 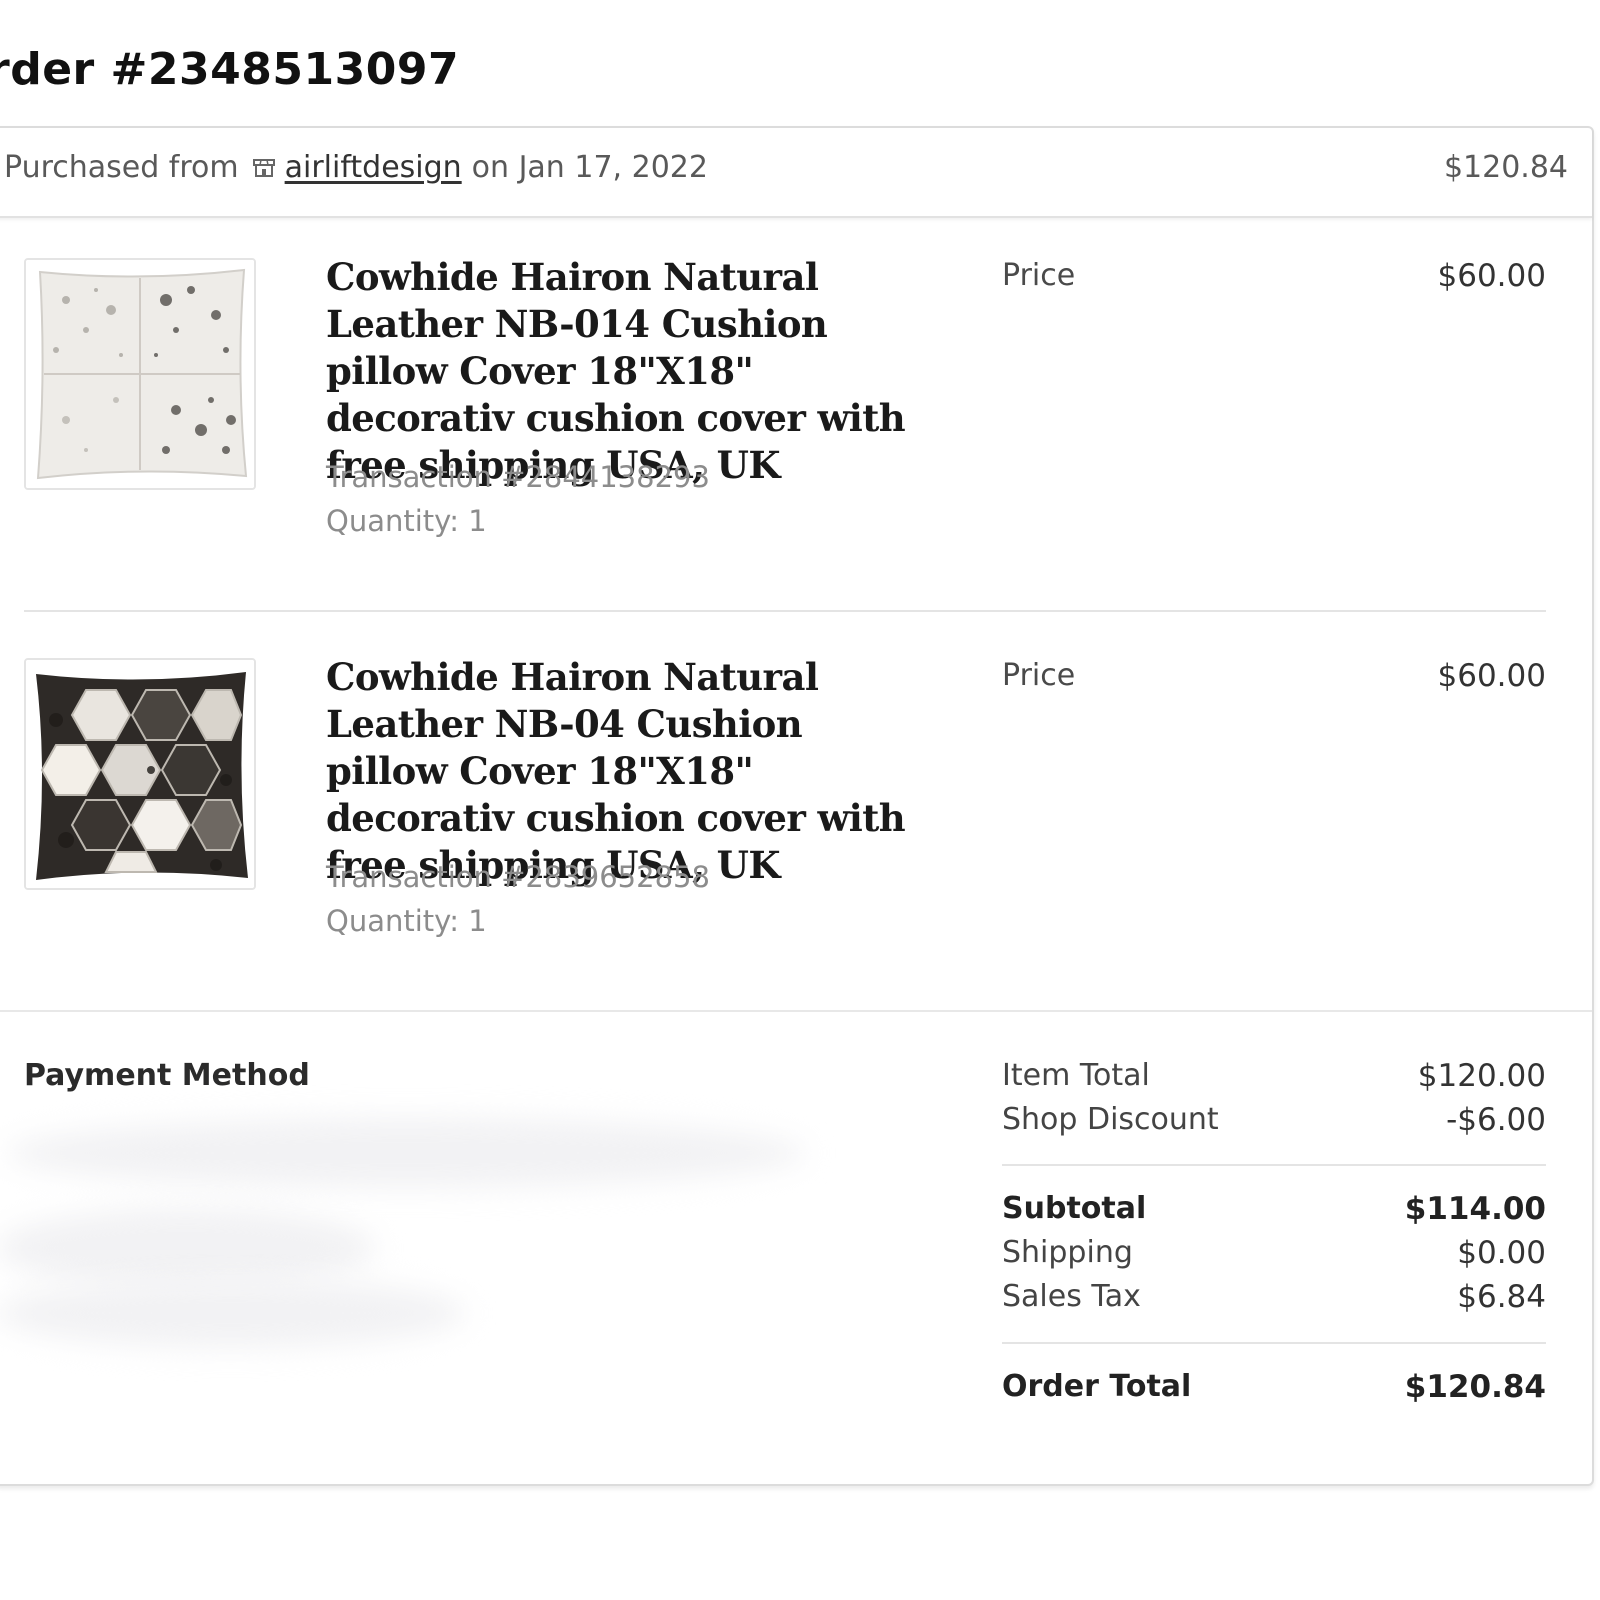 What do you see at coordinates (518, 477) in the screenshot?
I see `item-transaction: Transaction #2844138293` at bounding box center [518, 477].